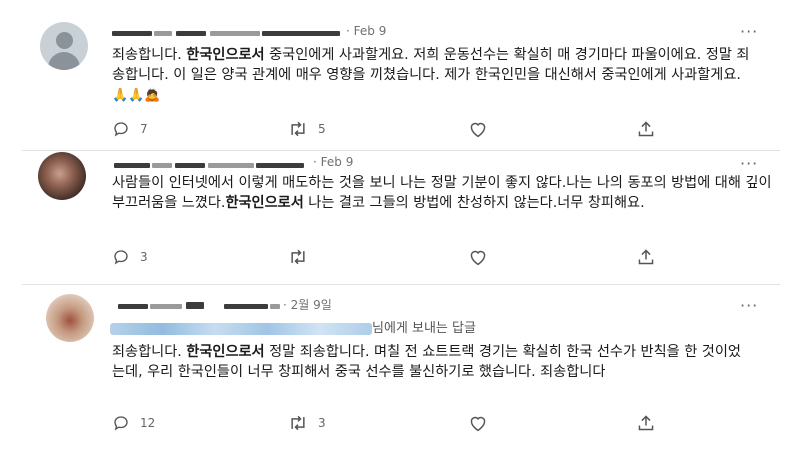 This screenshot has width=800, height=450. I want to click on retweet-button: 5, so click(307, 129).